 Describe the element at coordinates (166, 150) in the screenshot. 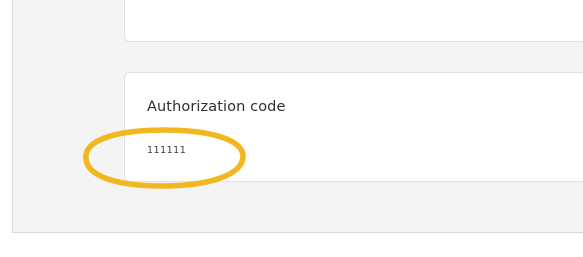

I see `authorization-code-value: 111111` at that location.